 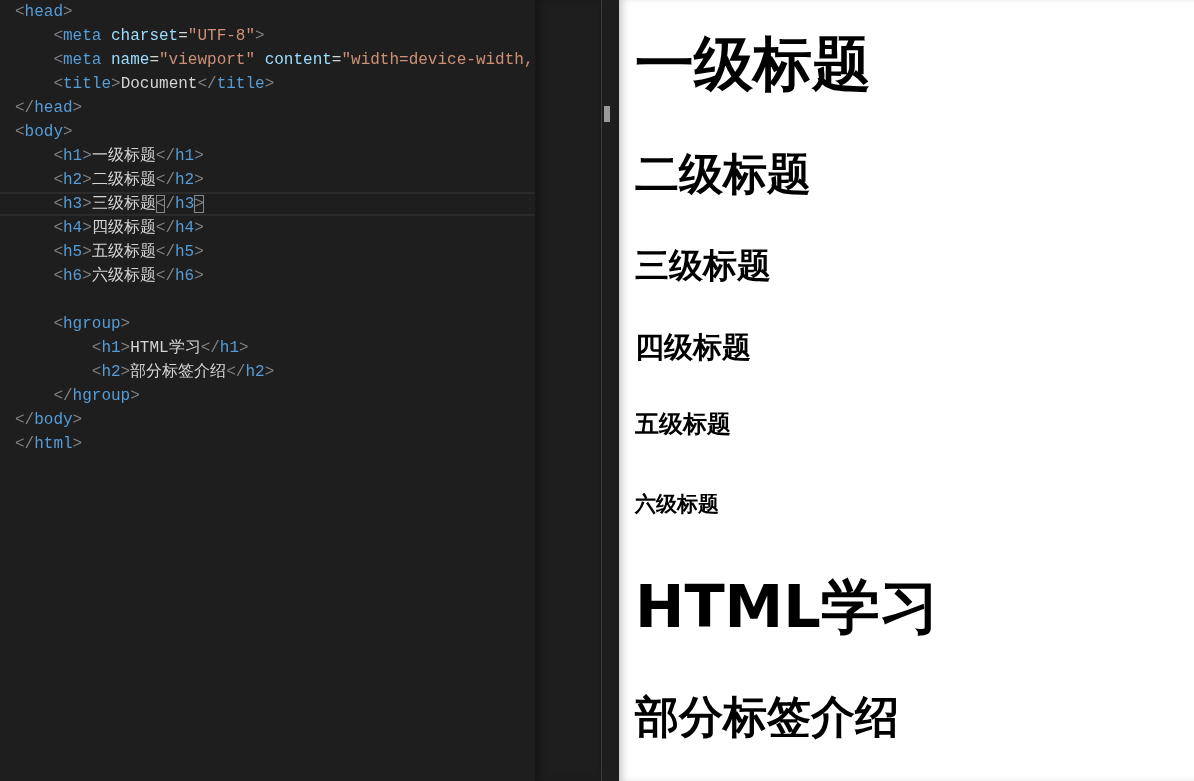 What do you see at coordinates (123, 276) in the screenshot?
I see `code-text: 六级标题` at bounding box center [123, 276].